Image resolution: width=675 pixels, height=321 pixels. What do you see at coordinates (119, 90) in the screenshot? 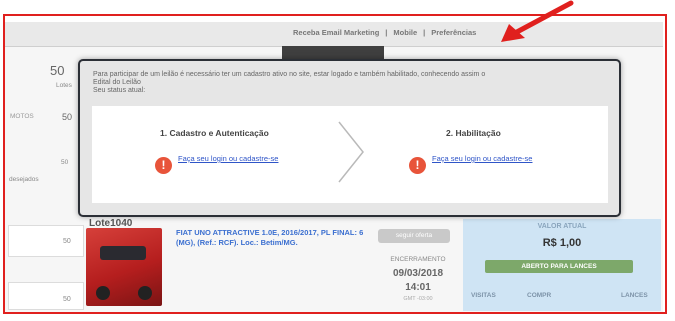
I see `status-line: Seu status atual:` at bounding box center [119, 90].